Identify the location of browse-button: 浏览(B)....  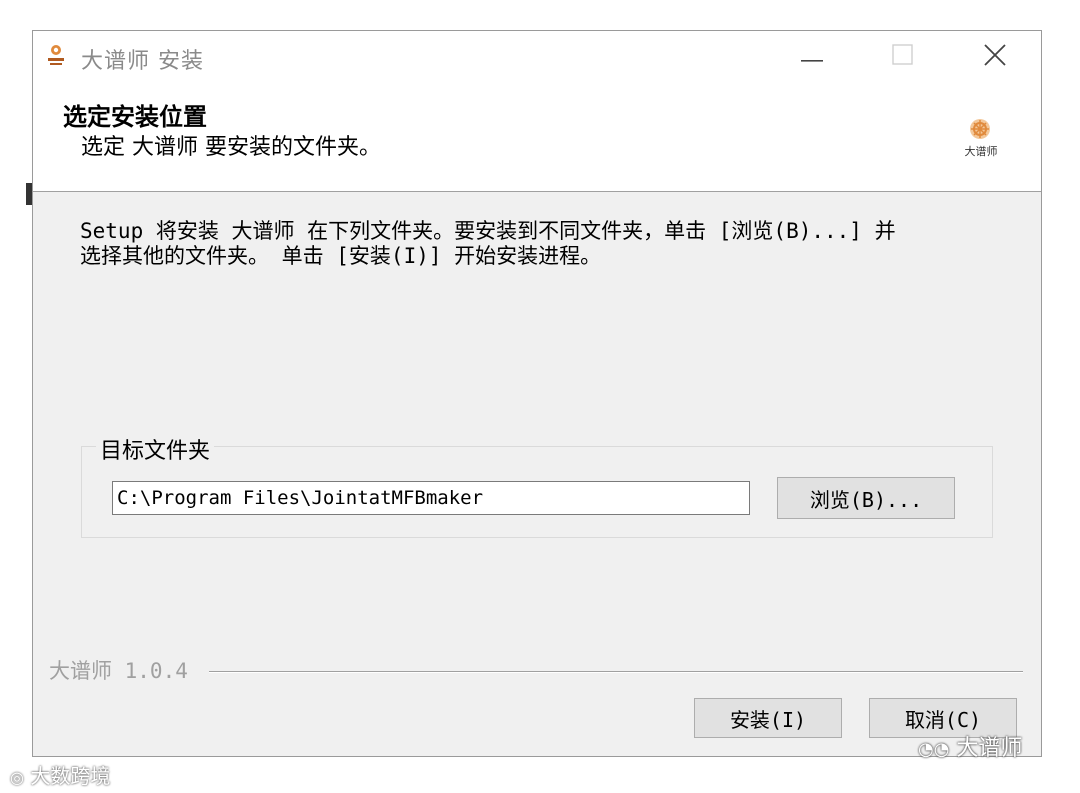
(866, 498).